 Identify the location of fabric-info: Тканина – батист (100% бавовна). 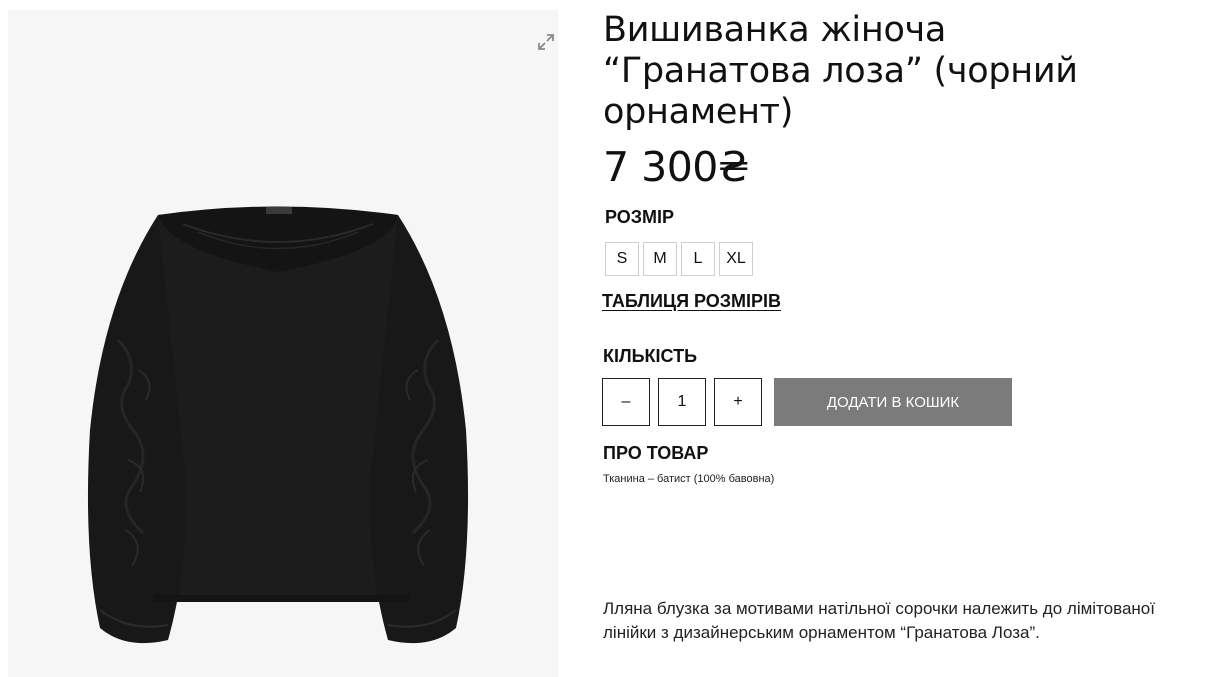
(689, 479).